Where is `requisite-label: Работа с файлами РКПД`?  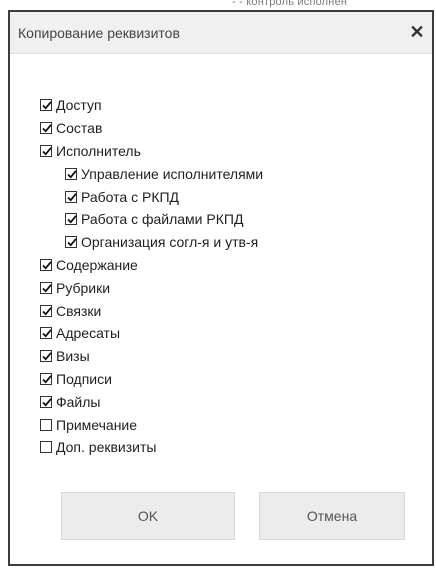
requisite-label: Работа с файлами РКПД is located at coordinates (162, 219).